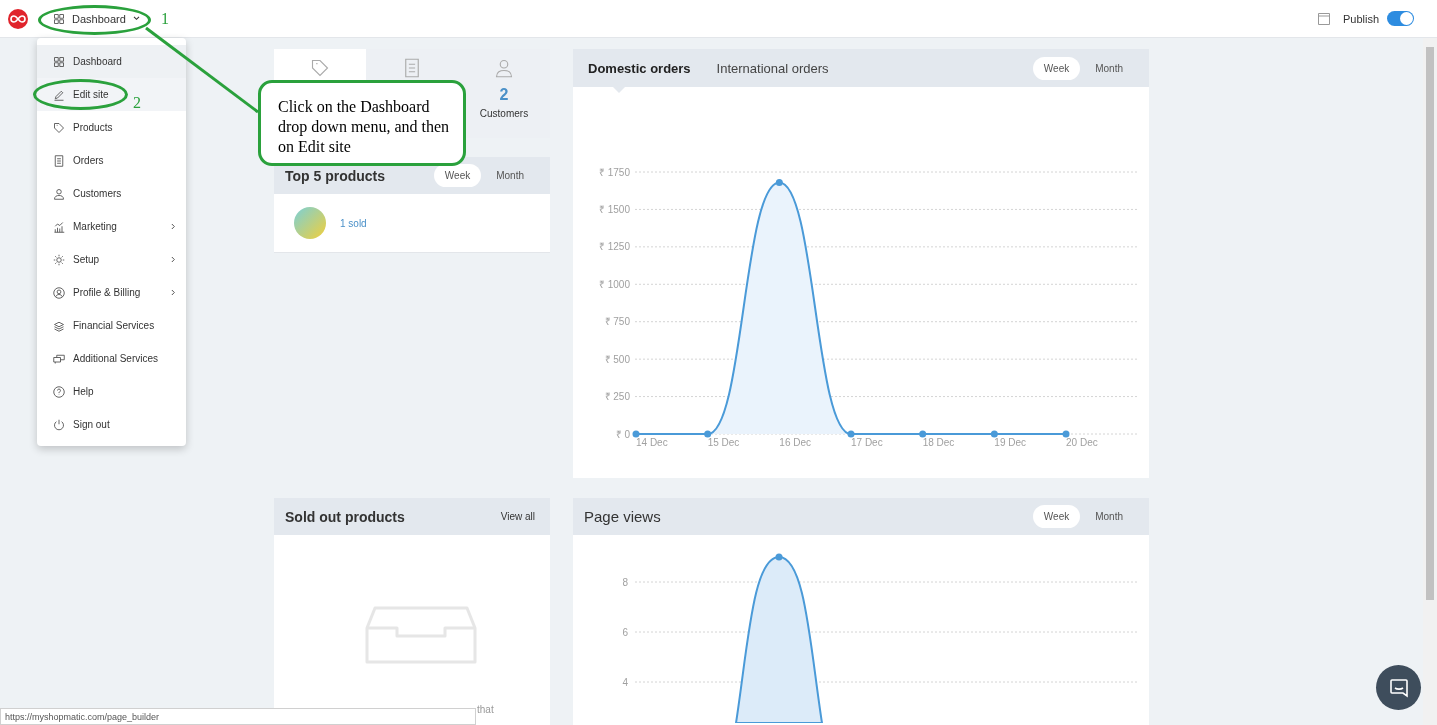 The width and height of the screenshot is (1437, 725). Describe the element at coordinates (1400, 18) in the screenshot. I see `publish-toggle` at that location.